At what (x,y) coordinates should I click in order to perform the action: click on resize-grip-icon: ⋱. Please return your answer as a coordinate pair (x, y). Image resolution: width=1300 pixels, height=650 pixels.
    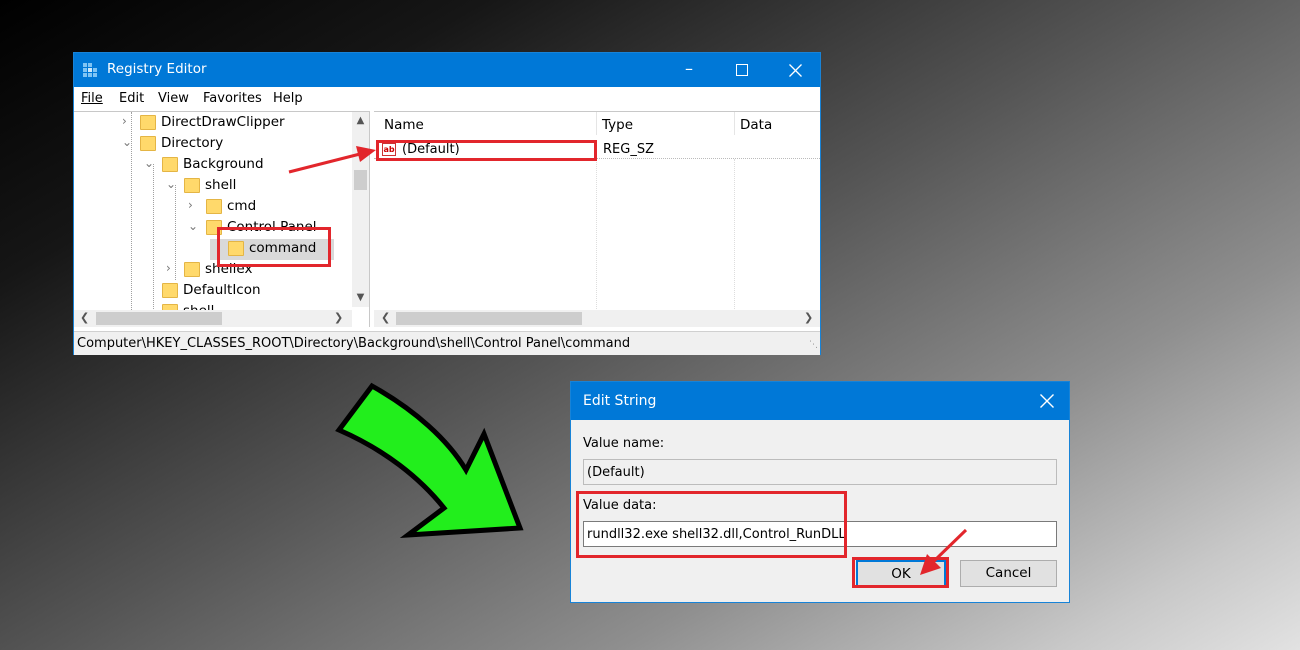
    Looking at the image, I should click on (813, 345).